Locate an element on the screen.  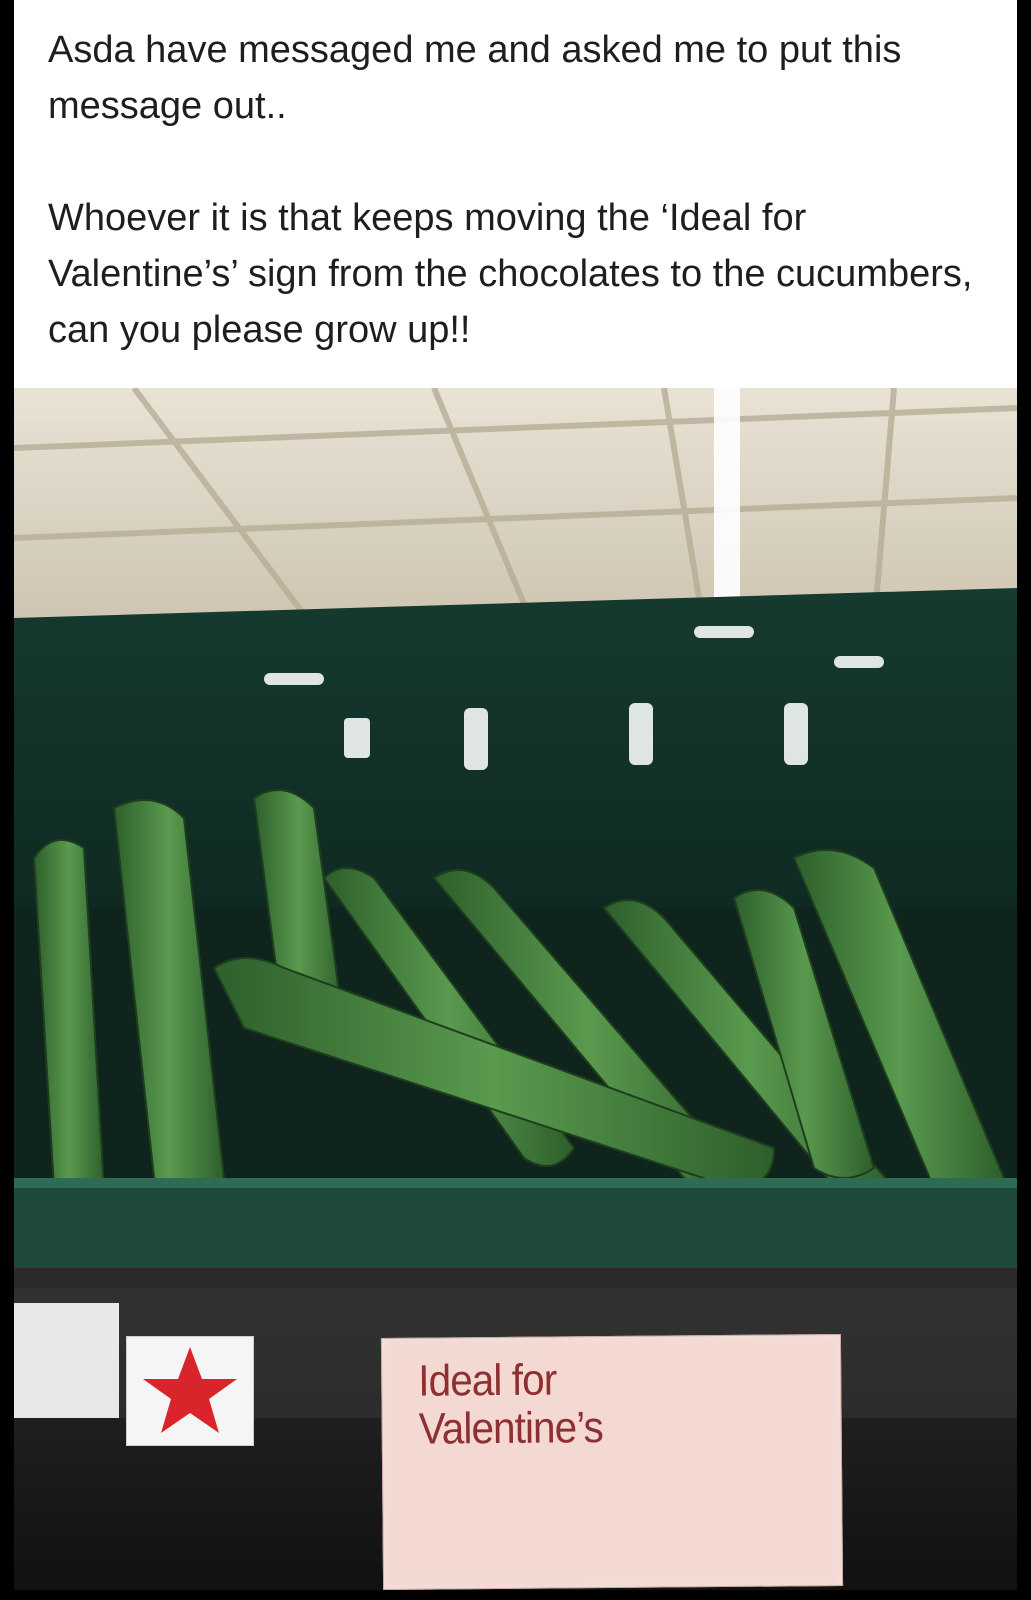
valentines-sign: Ideal for Valentine’s is located at coordinates (612, 1461).